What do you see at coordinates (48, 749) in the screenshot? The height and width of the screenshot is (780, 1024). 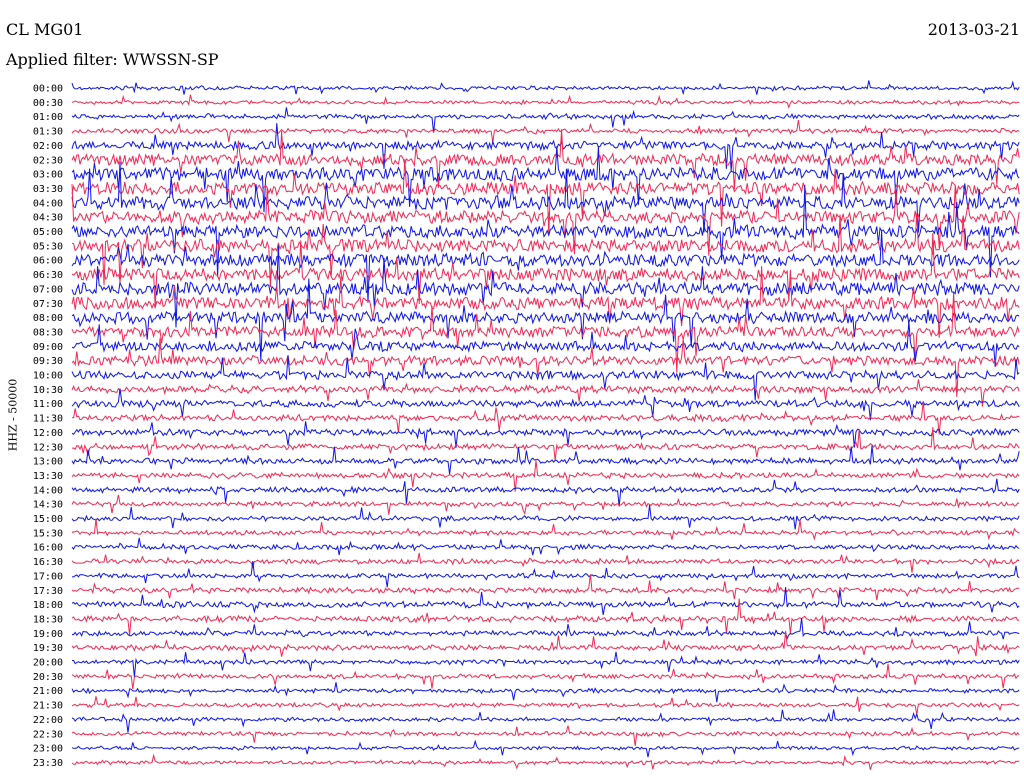 I see `row-time-label: 23:00` at bounding box center [48, 749].